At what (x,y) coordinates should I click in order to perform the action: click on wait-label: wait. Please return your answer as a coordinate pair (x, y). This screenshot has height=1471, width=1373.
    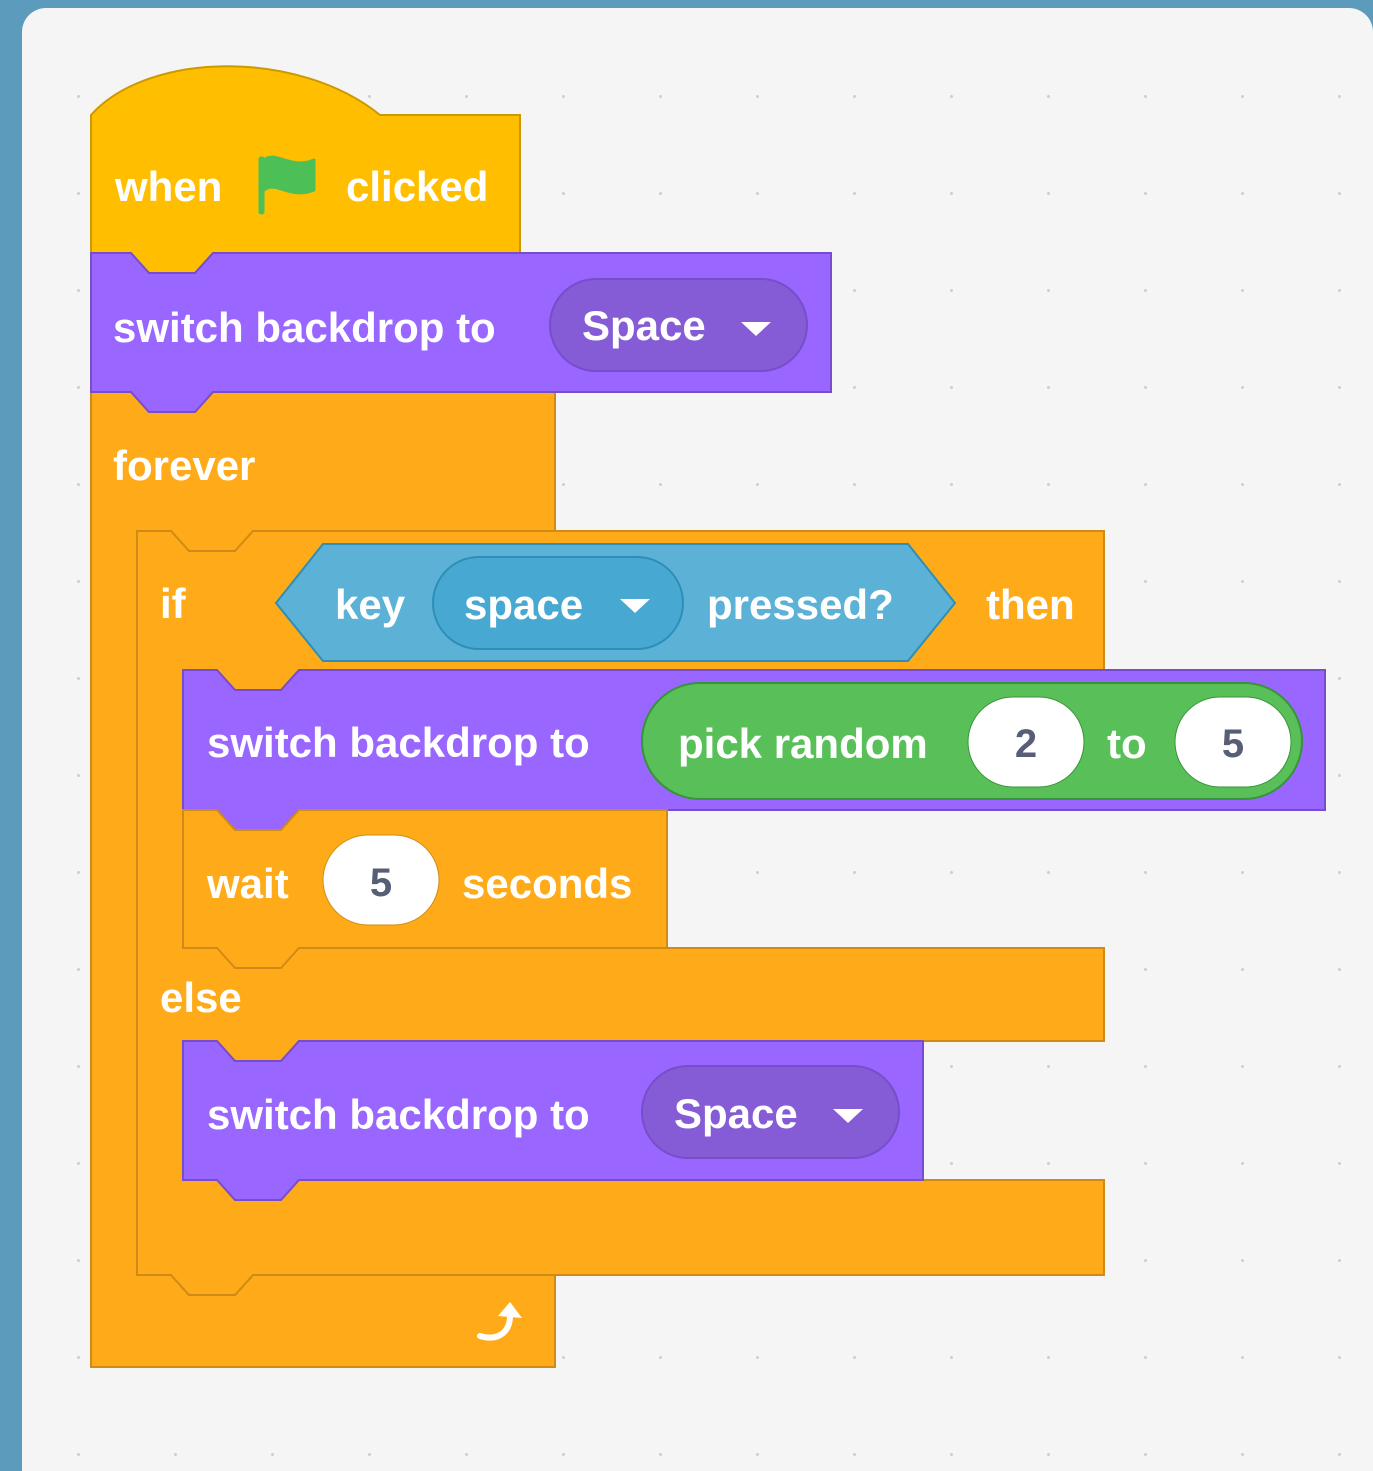
    Looking at the image, I should click on (247, 883).